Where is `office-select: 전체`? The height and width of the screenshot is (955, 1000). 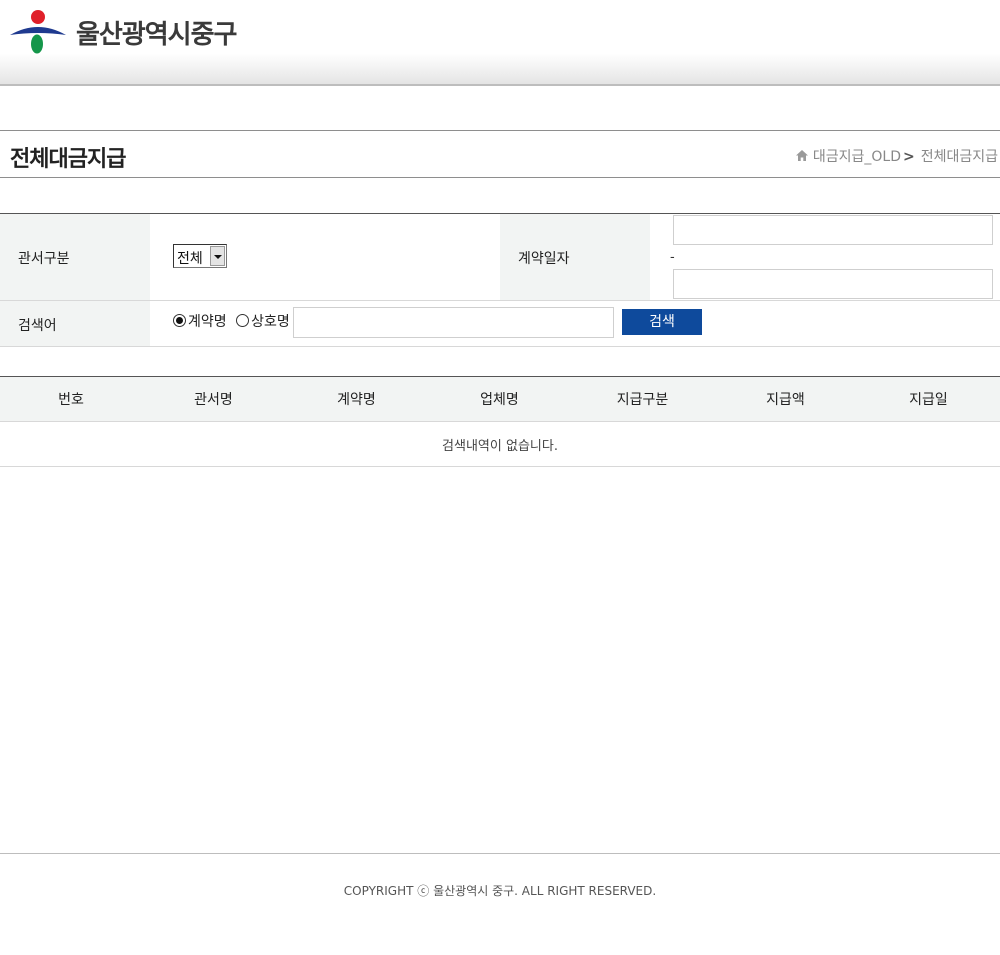 office-select: 전체 is located at coordinates (200, 256).